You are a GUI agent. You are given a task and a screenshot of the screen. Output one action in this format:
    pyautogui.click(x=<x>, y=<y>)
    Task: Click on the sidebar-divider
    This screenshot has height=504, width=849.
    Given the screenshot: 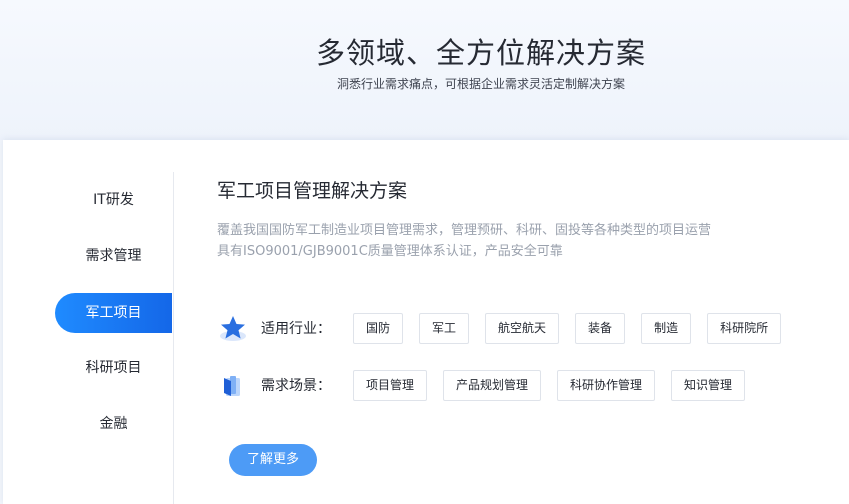 What is the action you would take?
    pyautogui.click(x=173, y=338)
    